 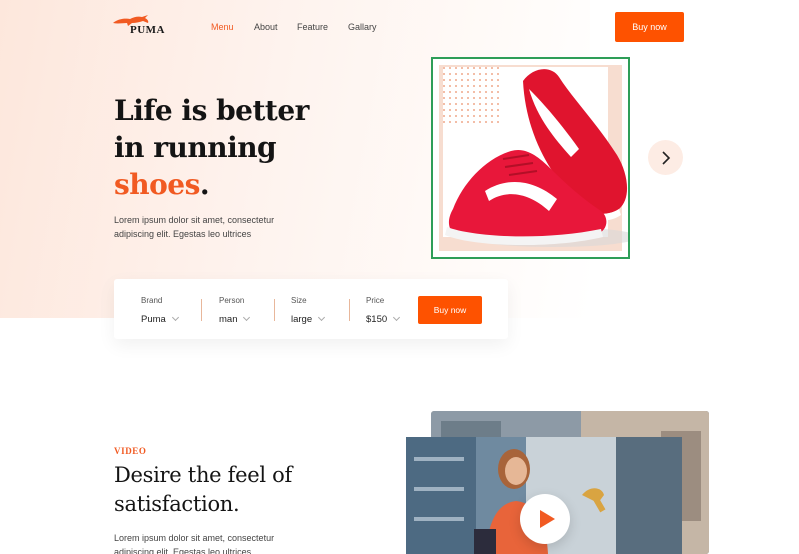 I want to click on section-title-line1: Desire the feel of, so click(x=203, y=475).